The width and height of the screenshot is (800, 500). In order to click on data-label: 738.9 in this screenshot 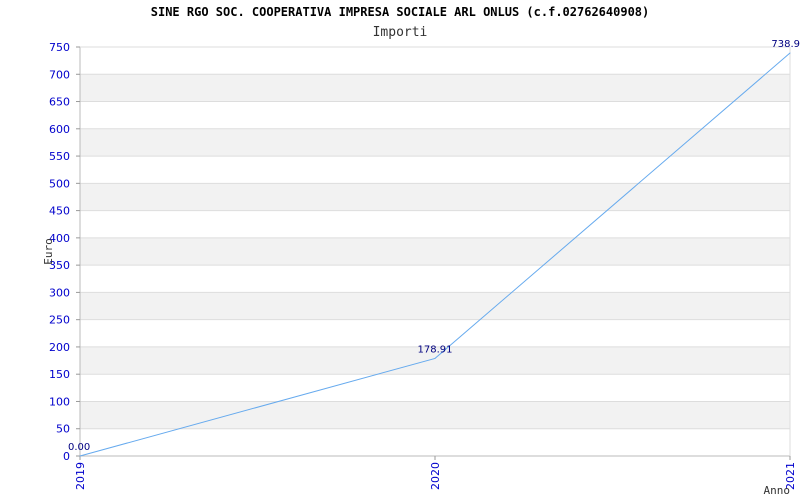, I will do `click(785, 44)`.